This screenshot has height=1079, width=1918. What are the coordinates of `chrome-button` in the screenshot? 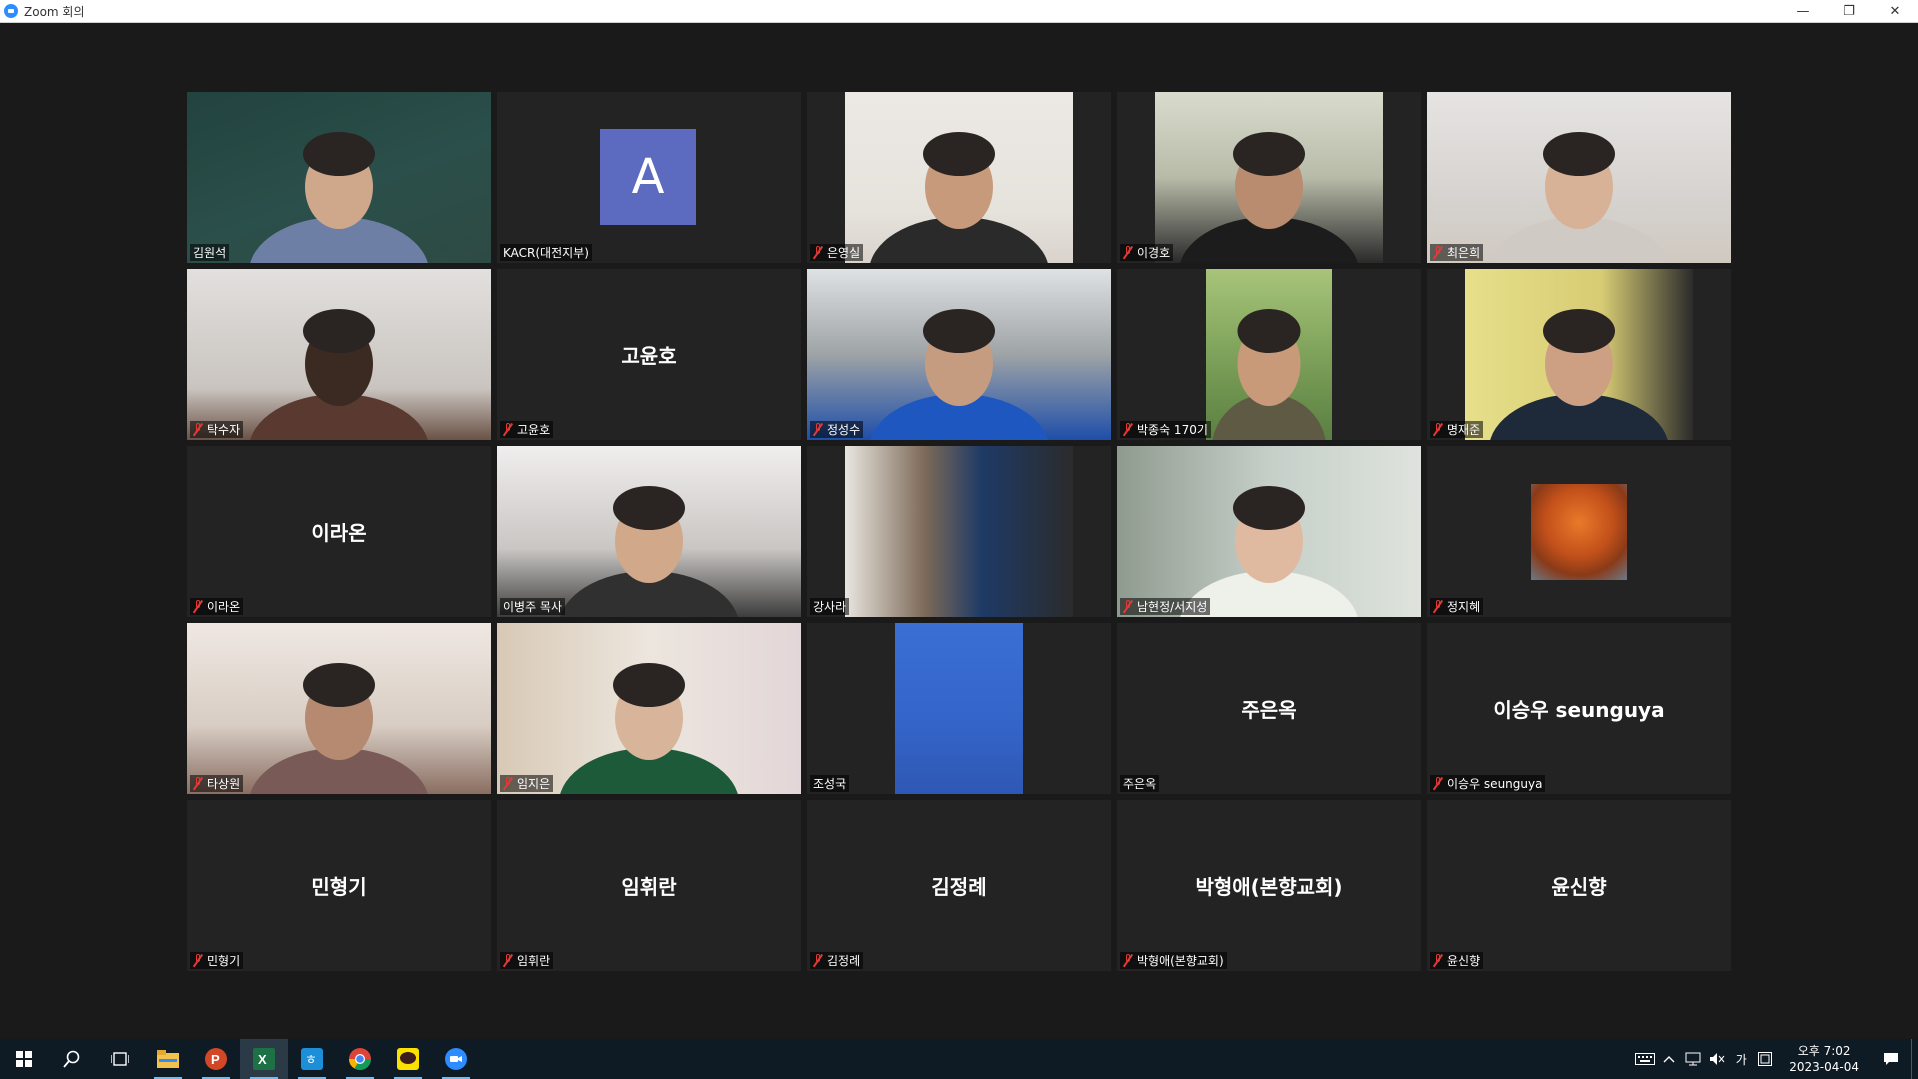 It's located at (360, 1059).